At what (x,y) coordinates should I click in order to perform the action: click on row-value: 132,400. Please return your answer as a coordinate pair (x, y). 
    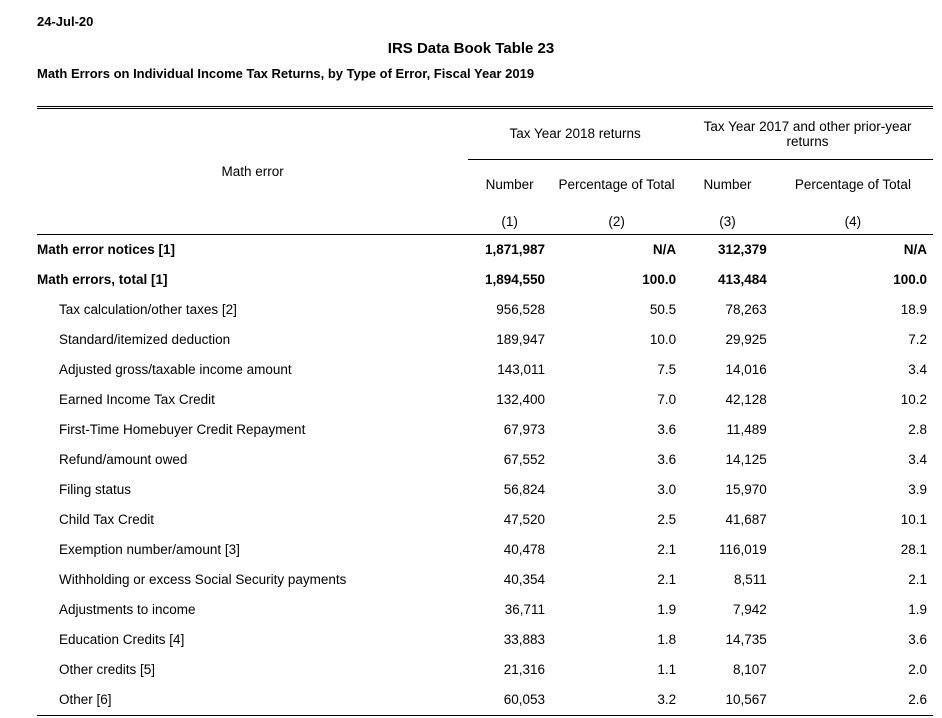
    Looking at the image, I should click on (521, 399).